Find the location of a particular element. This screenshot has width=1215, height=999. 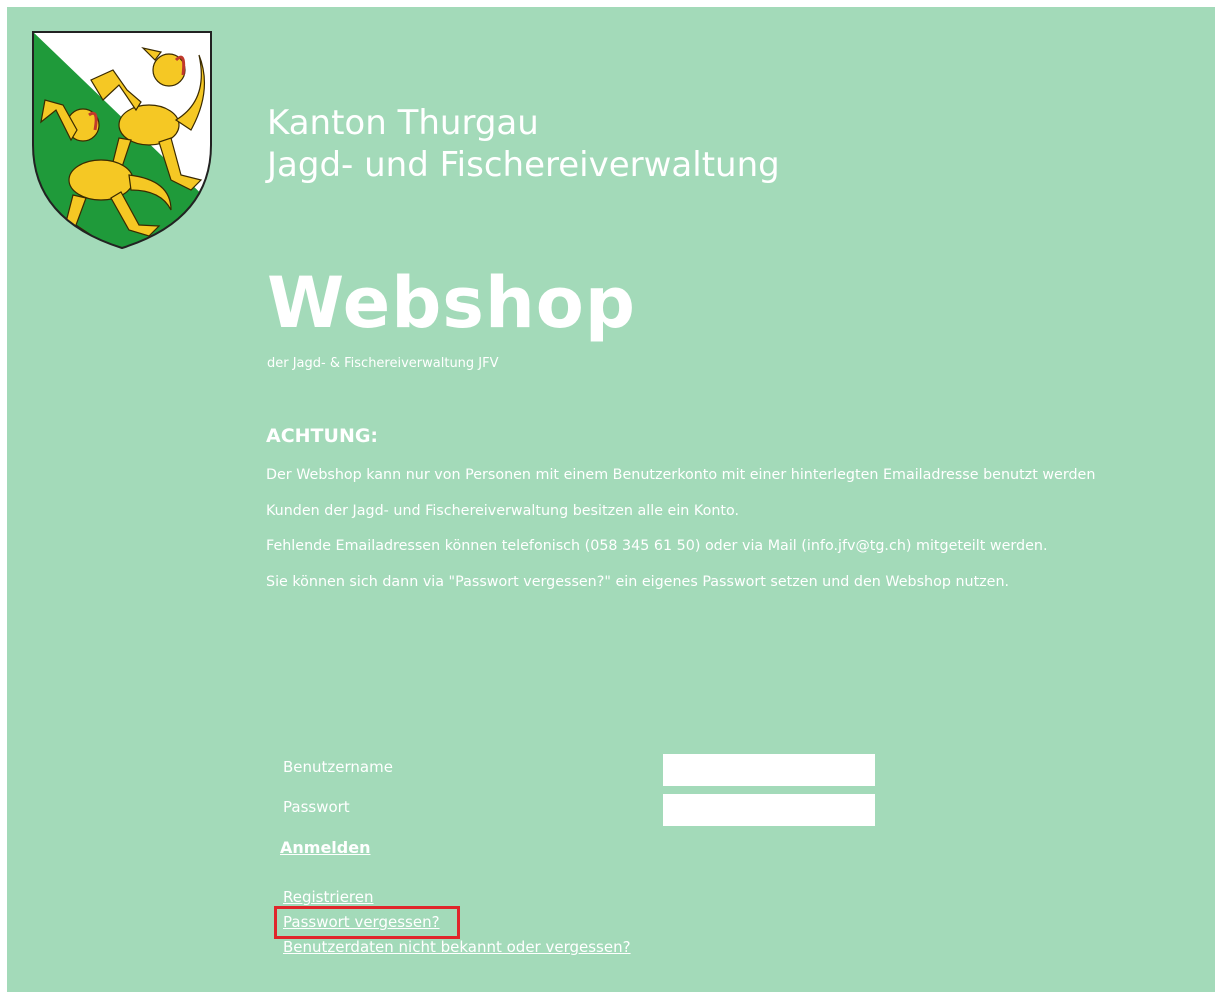

notice-heading: ACHTUNG: is located at coordinates (322, 436).